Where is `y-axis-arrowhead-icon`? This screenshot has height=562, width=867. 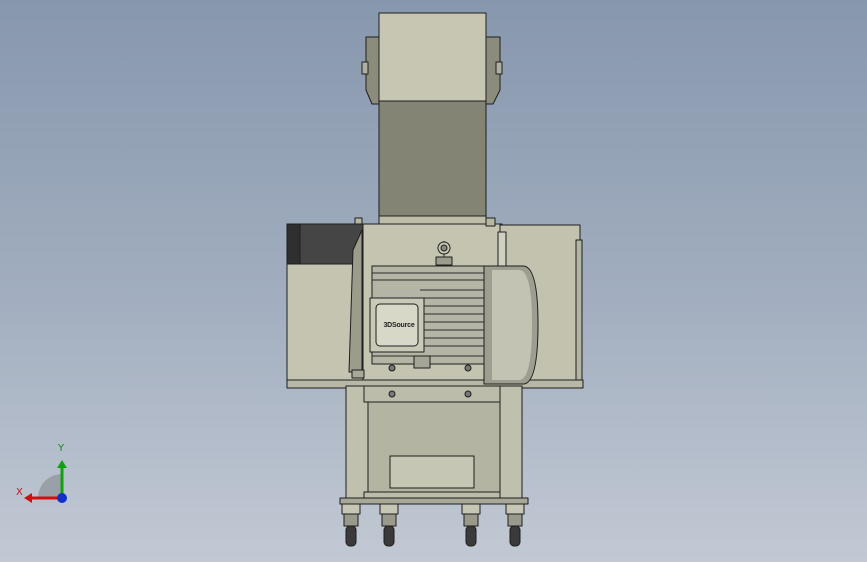 y-axis-arrowhead-icon is located at coordinates (62, 464).